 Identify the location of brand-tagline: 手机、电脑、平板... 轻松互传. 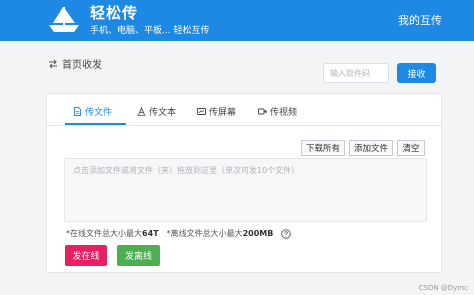
(150, 31).